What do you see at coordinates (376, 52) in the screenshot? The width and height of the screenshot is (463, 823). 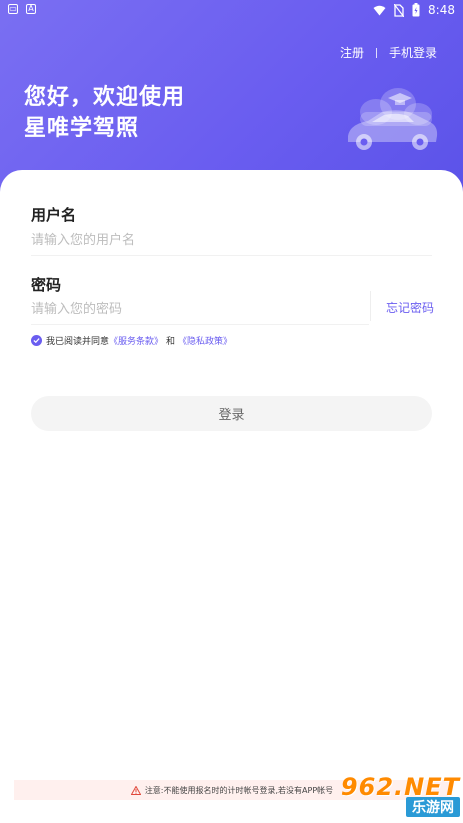 I see `nav-divider` at bounding box center [376, 52].